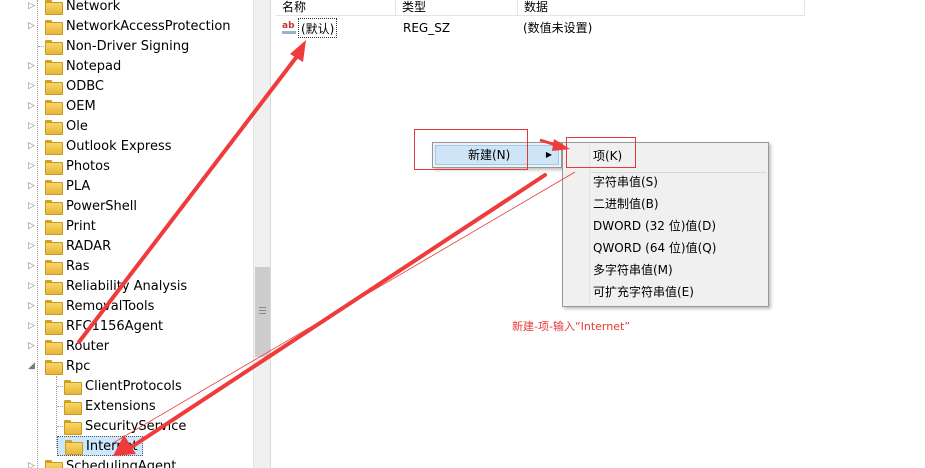  What do you see at coordinates (318, 28) in the screenshot?
I see `value-name-default: (默认)` at bounding box center [318, 28].